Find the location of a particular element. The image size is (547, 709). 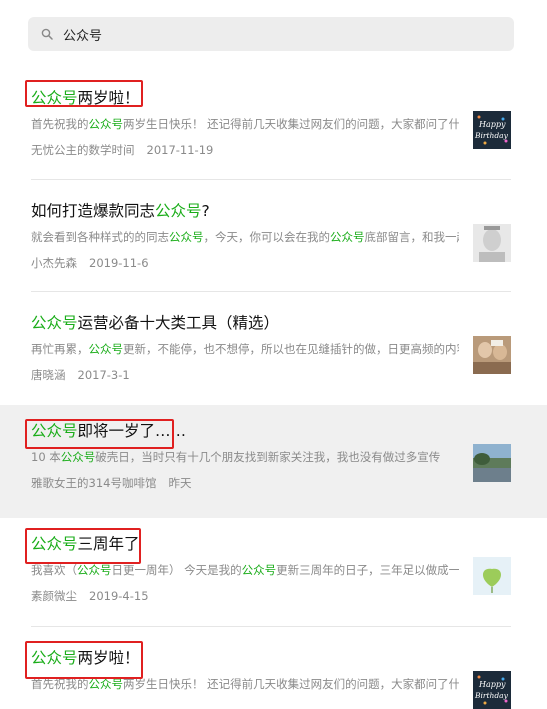

publish-date: 2017-3-1 is located at coordinates (103, 375).